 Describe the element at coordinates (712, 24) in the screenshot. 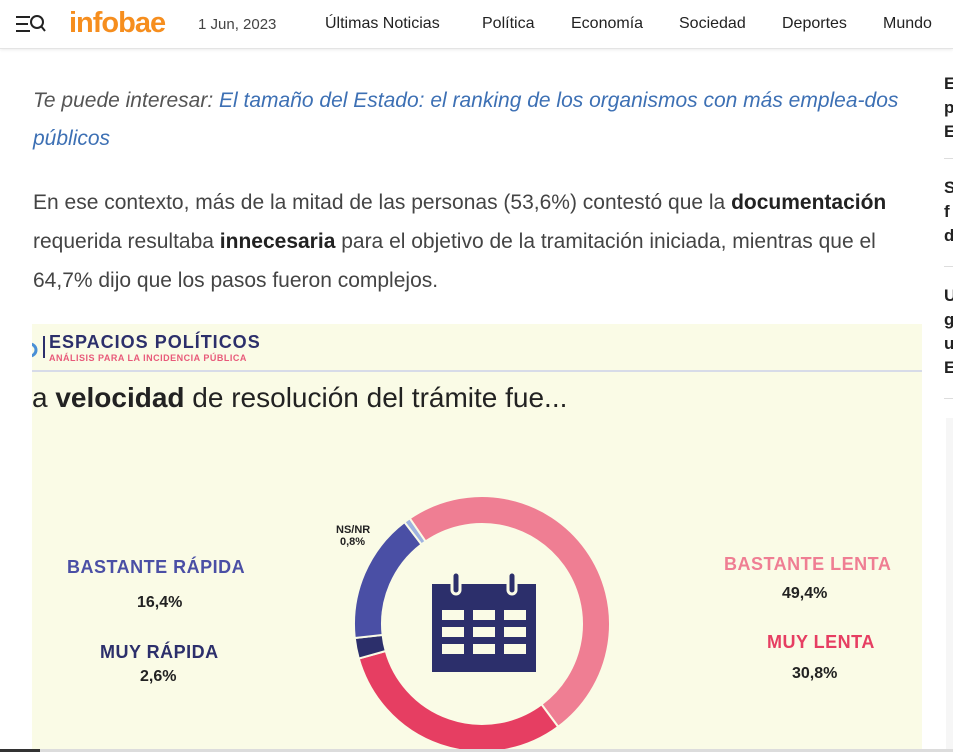

I see `nav-sociedad: Sociedad` at that location.